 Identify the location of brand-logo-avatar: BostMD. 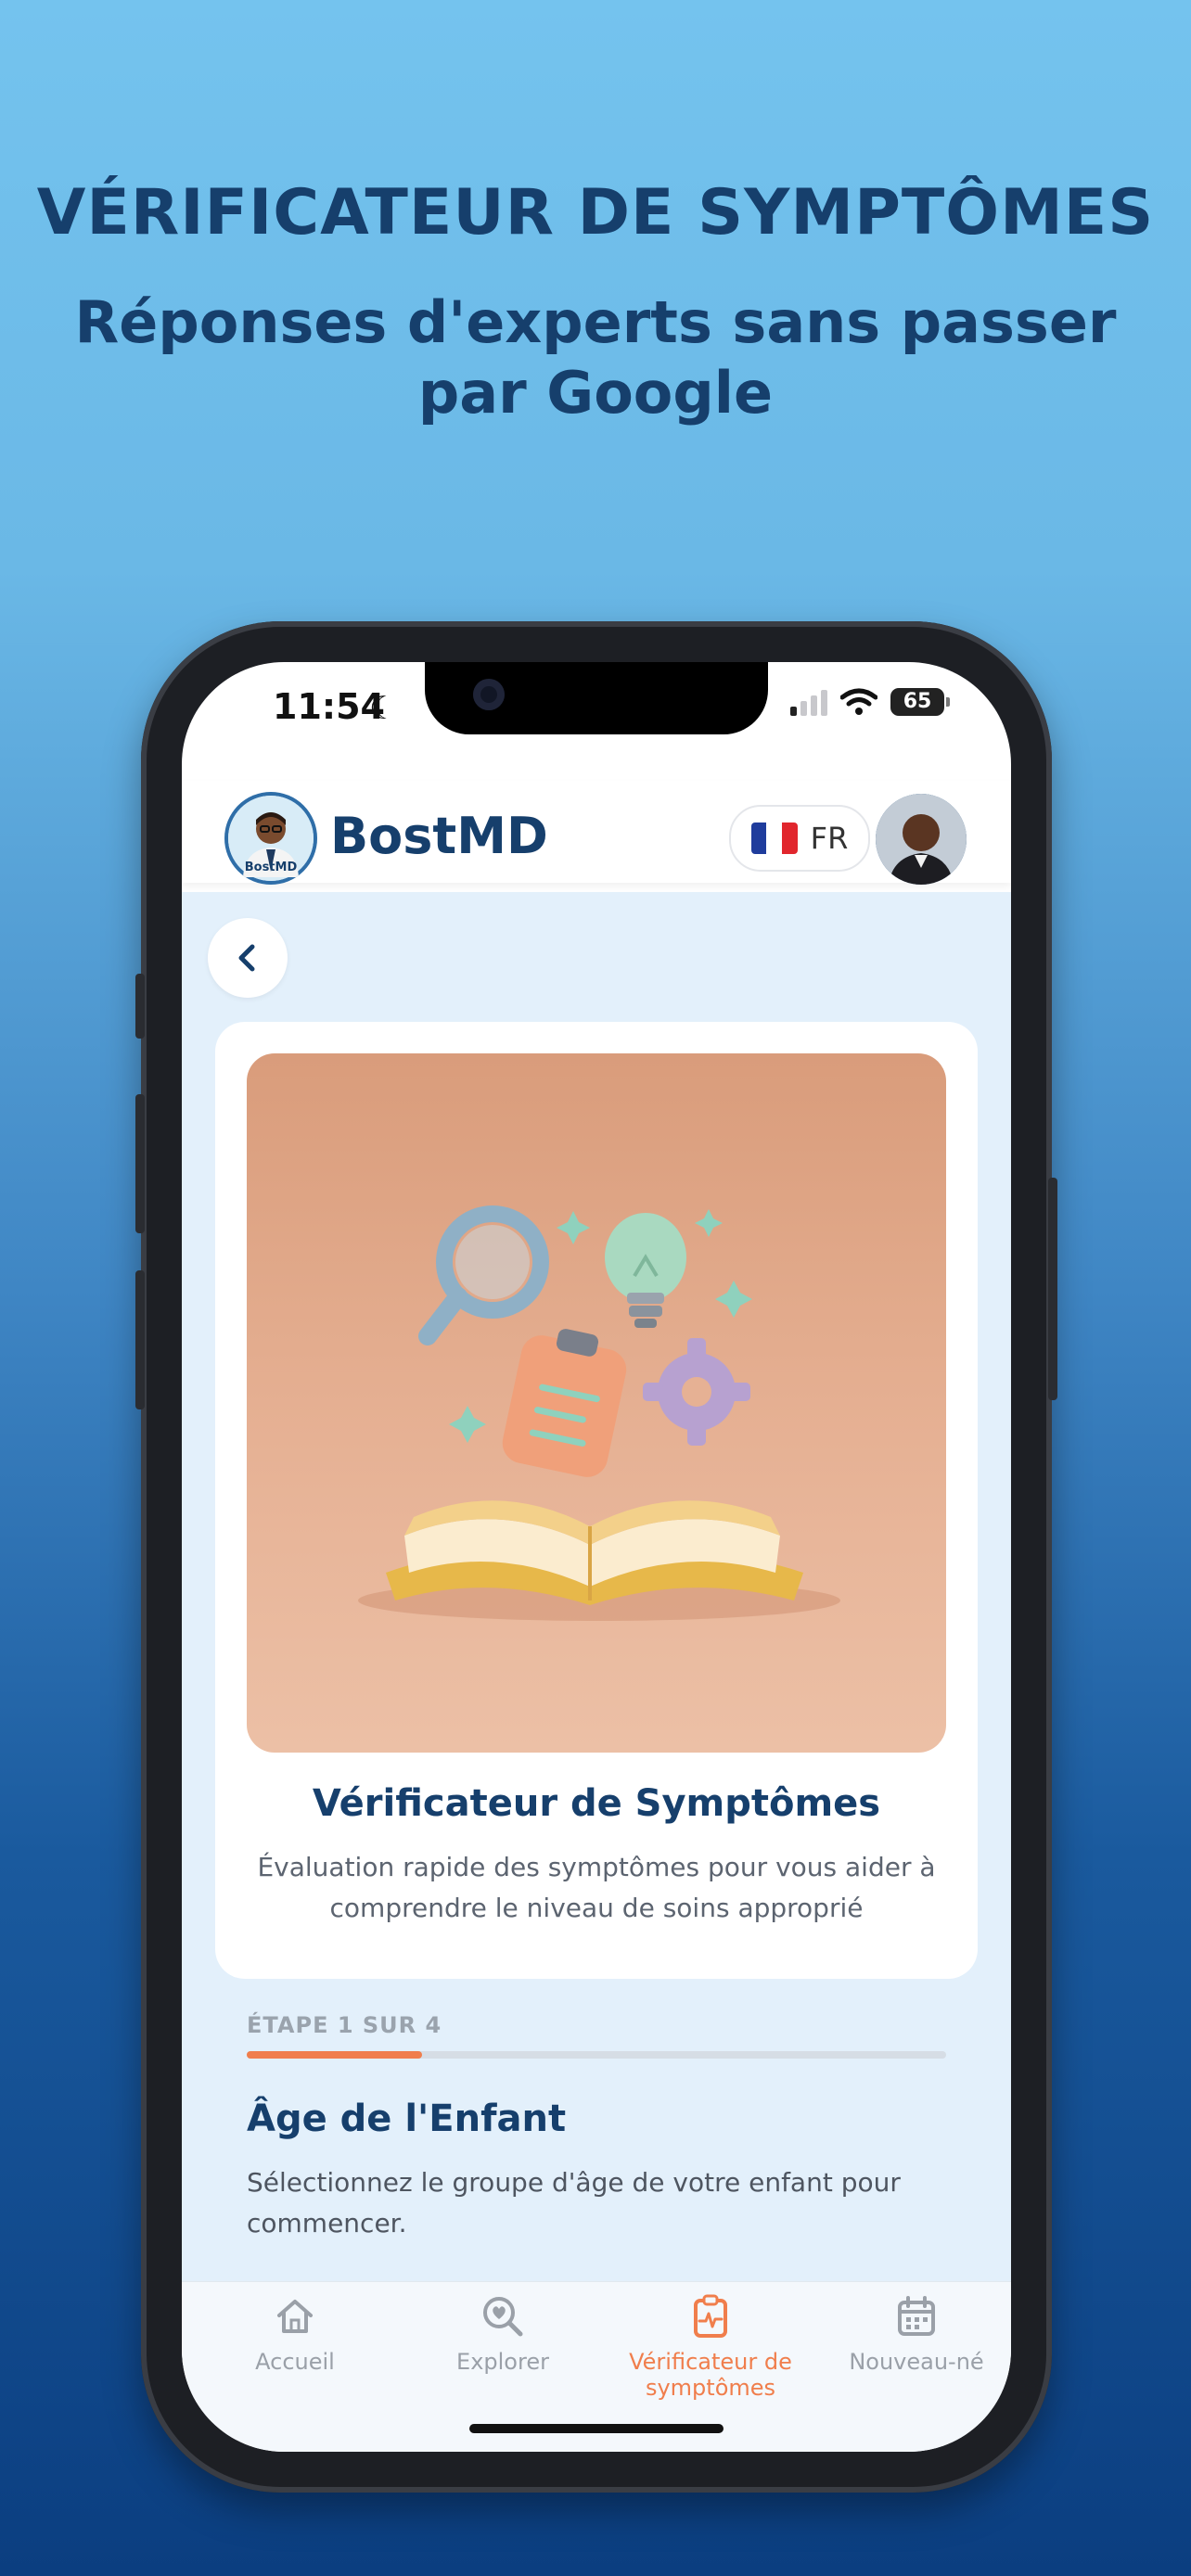
(270, 839).